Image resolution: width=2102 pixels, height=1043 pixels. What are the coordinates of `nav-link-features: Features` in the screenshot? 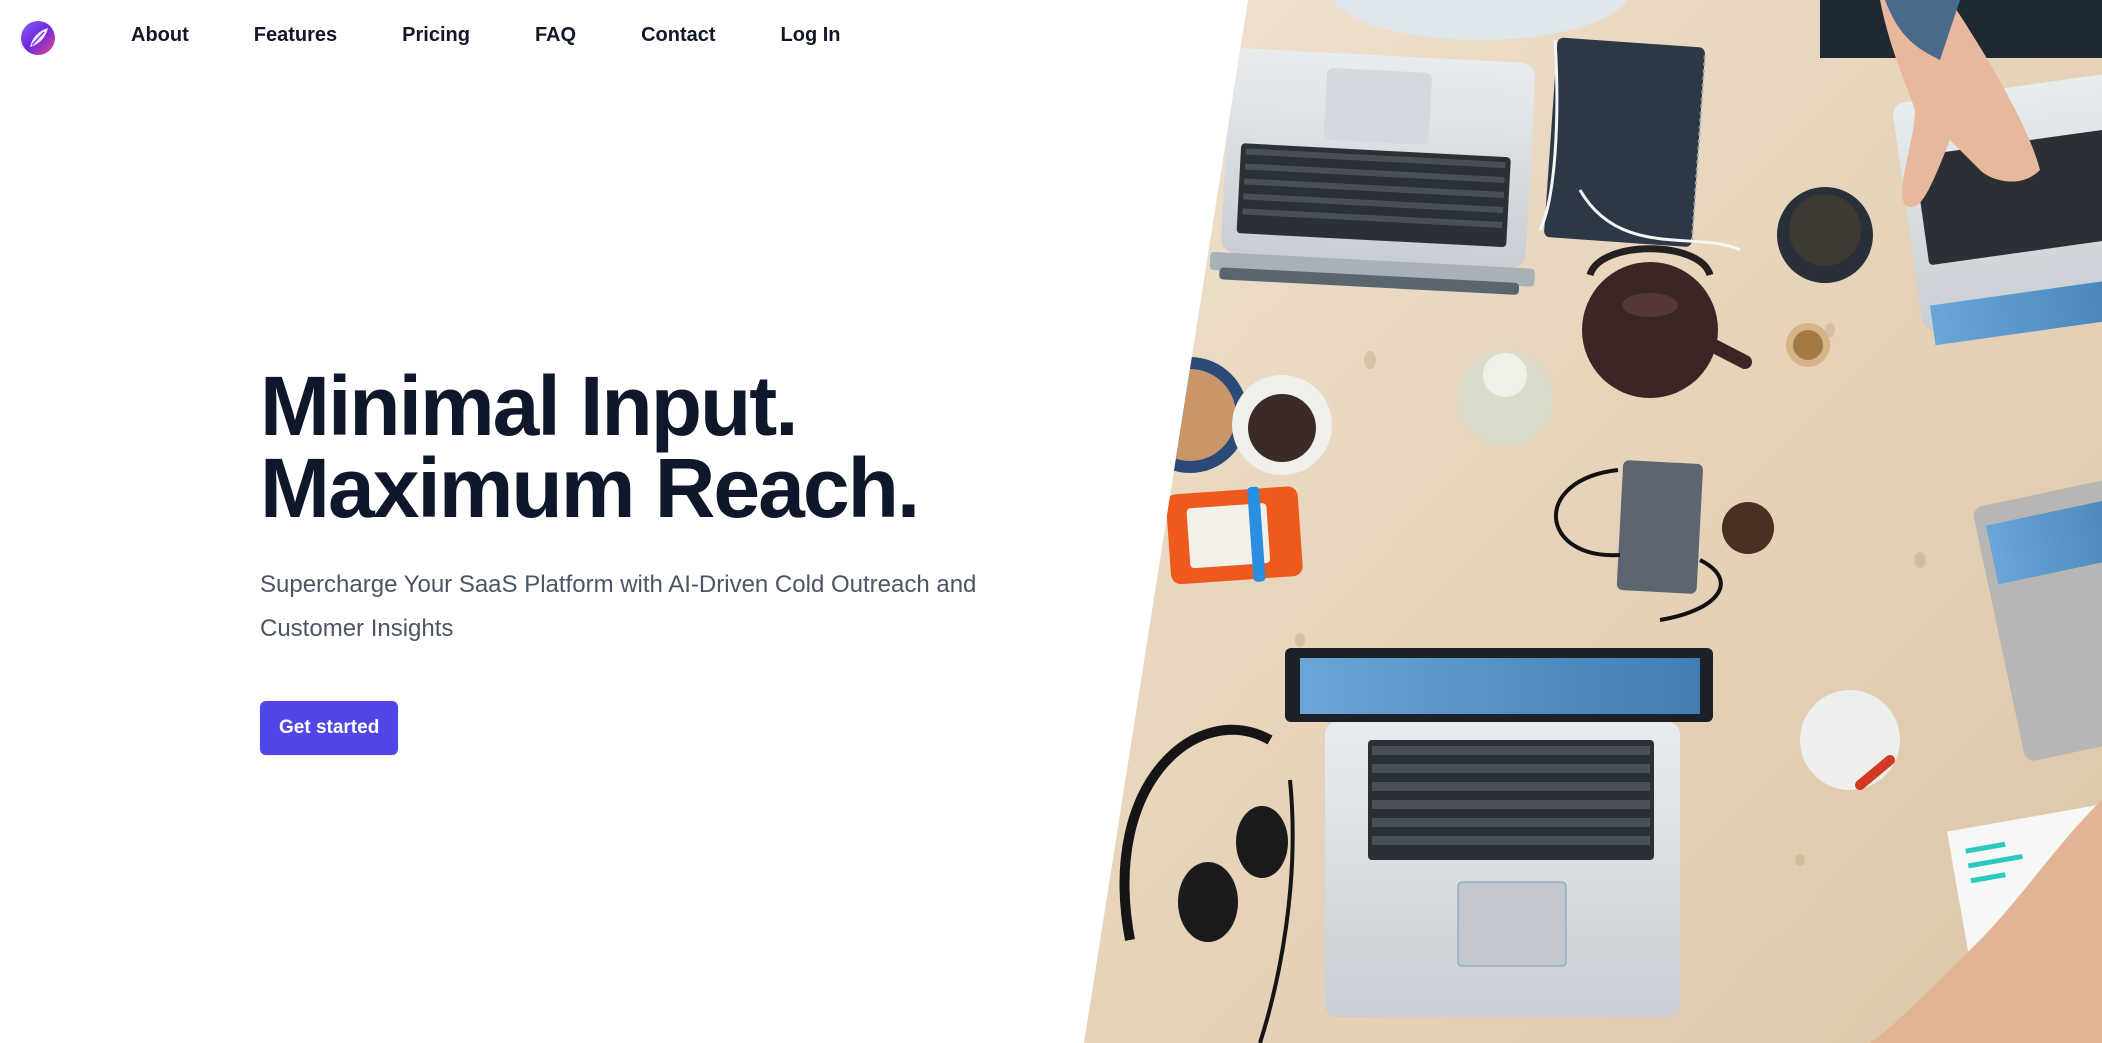 It's located at (295, 35).